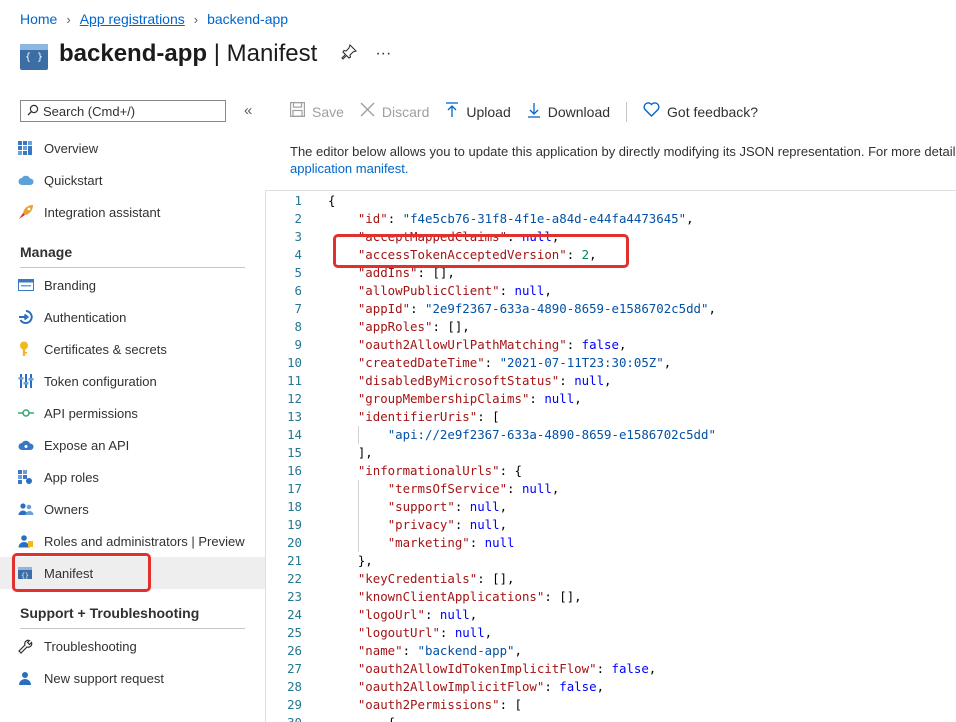 This screenshot has height=722, width=956. What do you see at coordinates (298, 344) in the screenshot?
I see `line-number: 9` at bounding box center [298, 344].